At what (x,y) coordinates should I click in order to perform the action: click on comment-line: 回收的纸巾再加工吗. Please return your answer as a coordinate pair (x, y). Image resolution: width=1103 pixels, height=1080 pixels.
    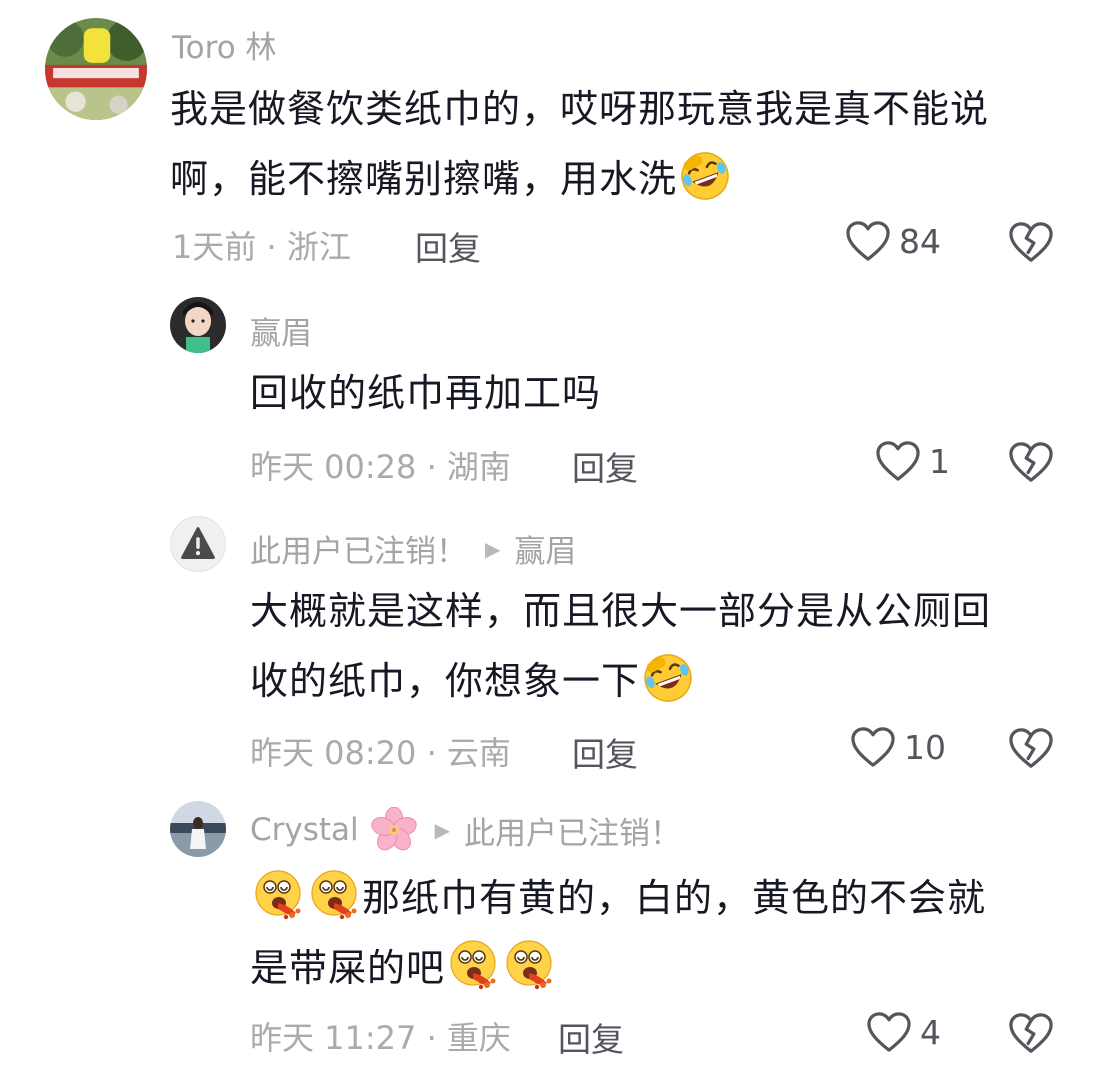
    Looking at the image, I should click on (426, 393).